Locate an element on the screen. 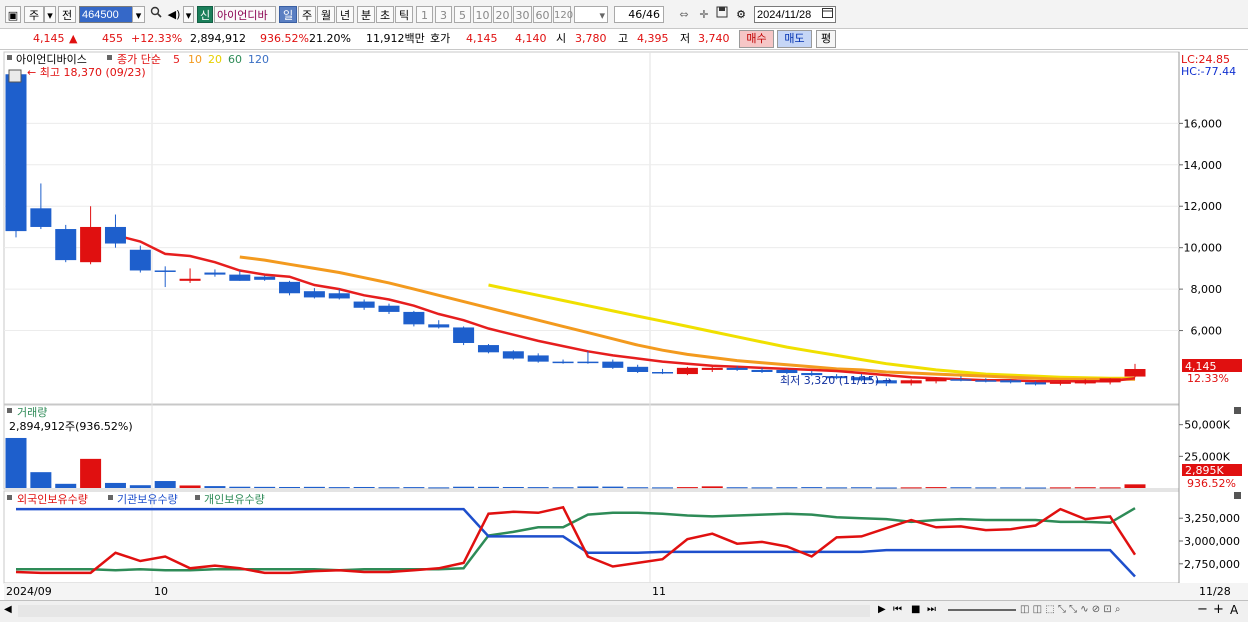 This screenshot has height=622, width=1248. save-icon is located at coordinates (722, 14).